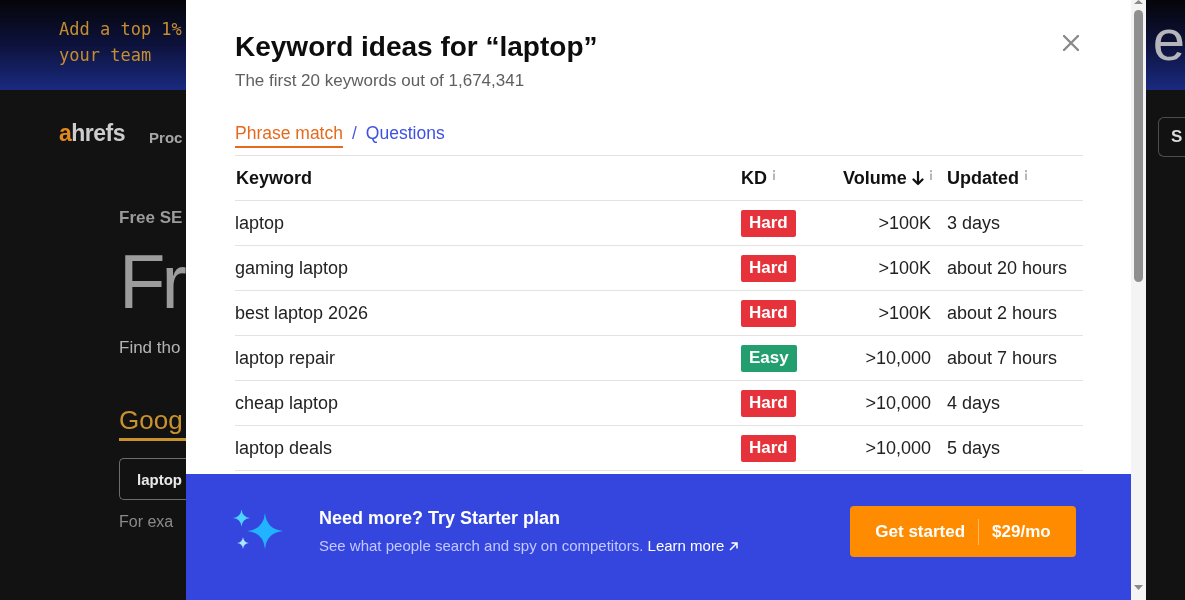 This screenshot has height=600, width=1185. Describe the element at coordinates (287, 403) in the screenshot. I see `keyword-text: cheap laptop` at that location.